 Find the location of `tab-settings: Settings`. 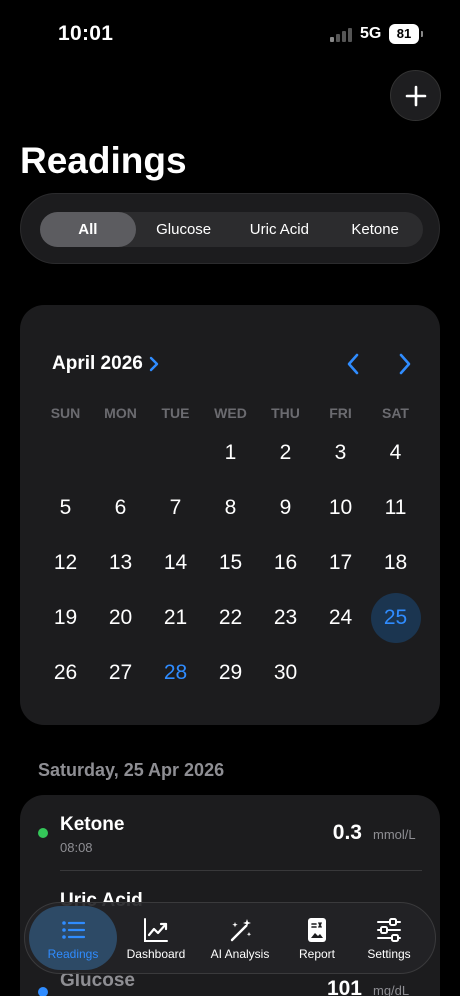

tab-settings: Settings is located at coordinates (389, 938).